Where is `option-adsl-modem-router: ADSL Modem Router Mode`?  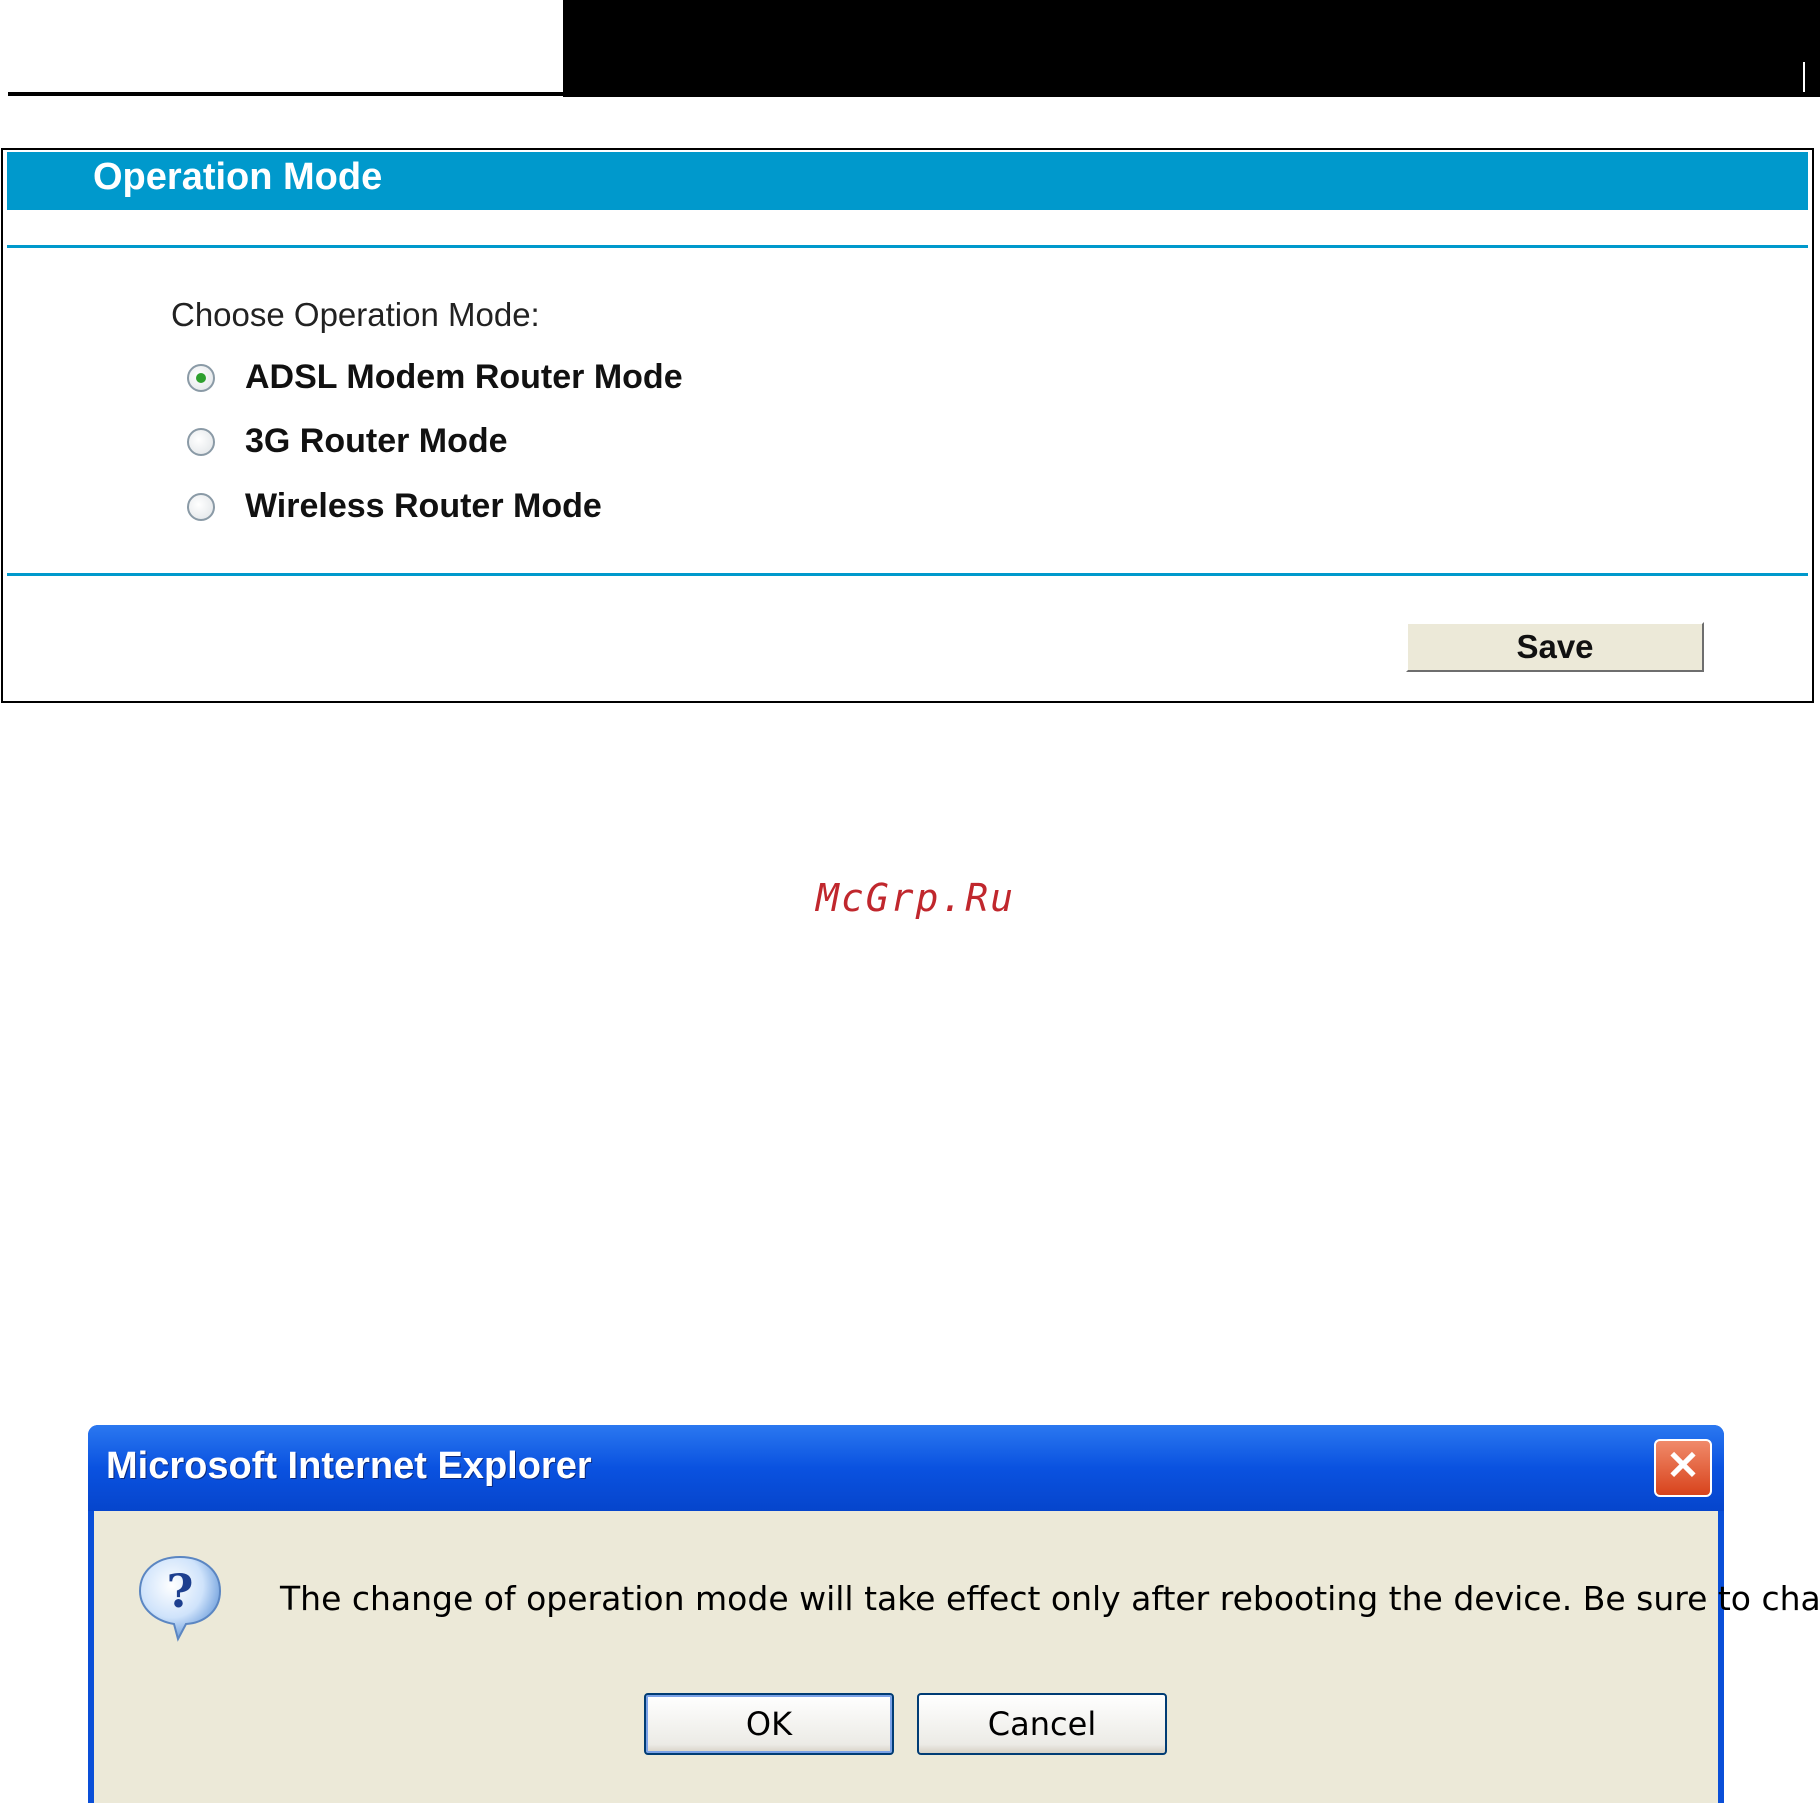 option-adsl-modem-router: ADSL Modem Router Mode is located at coordinates (435, 377).